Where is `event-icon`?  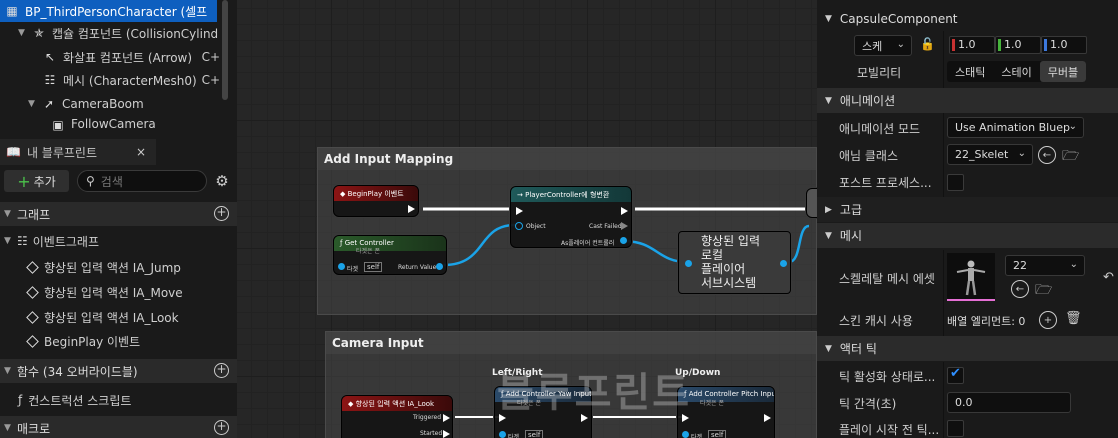
event-icon is located at coordinates (32, 341).